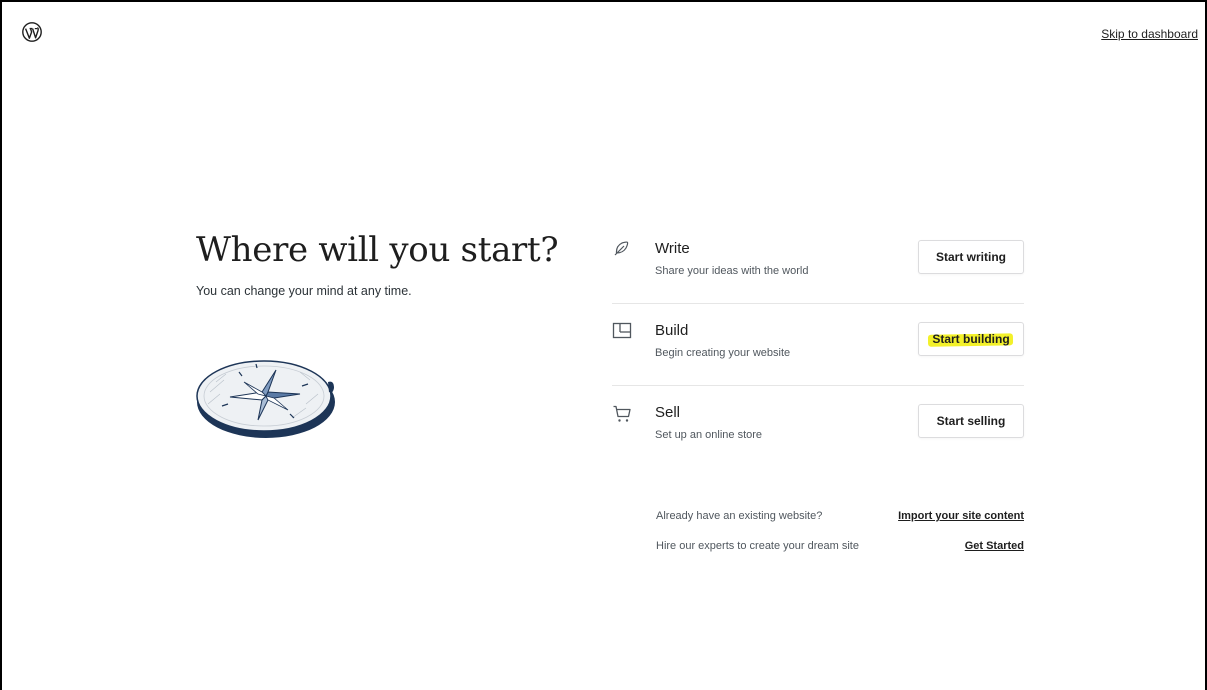  I want to click on skip-to-dashboard-link: Skip to dashboard, so click(1149, 34).